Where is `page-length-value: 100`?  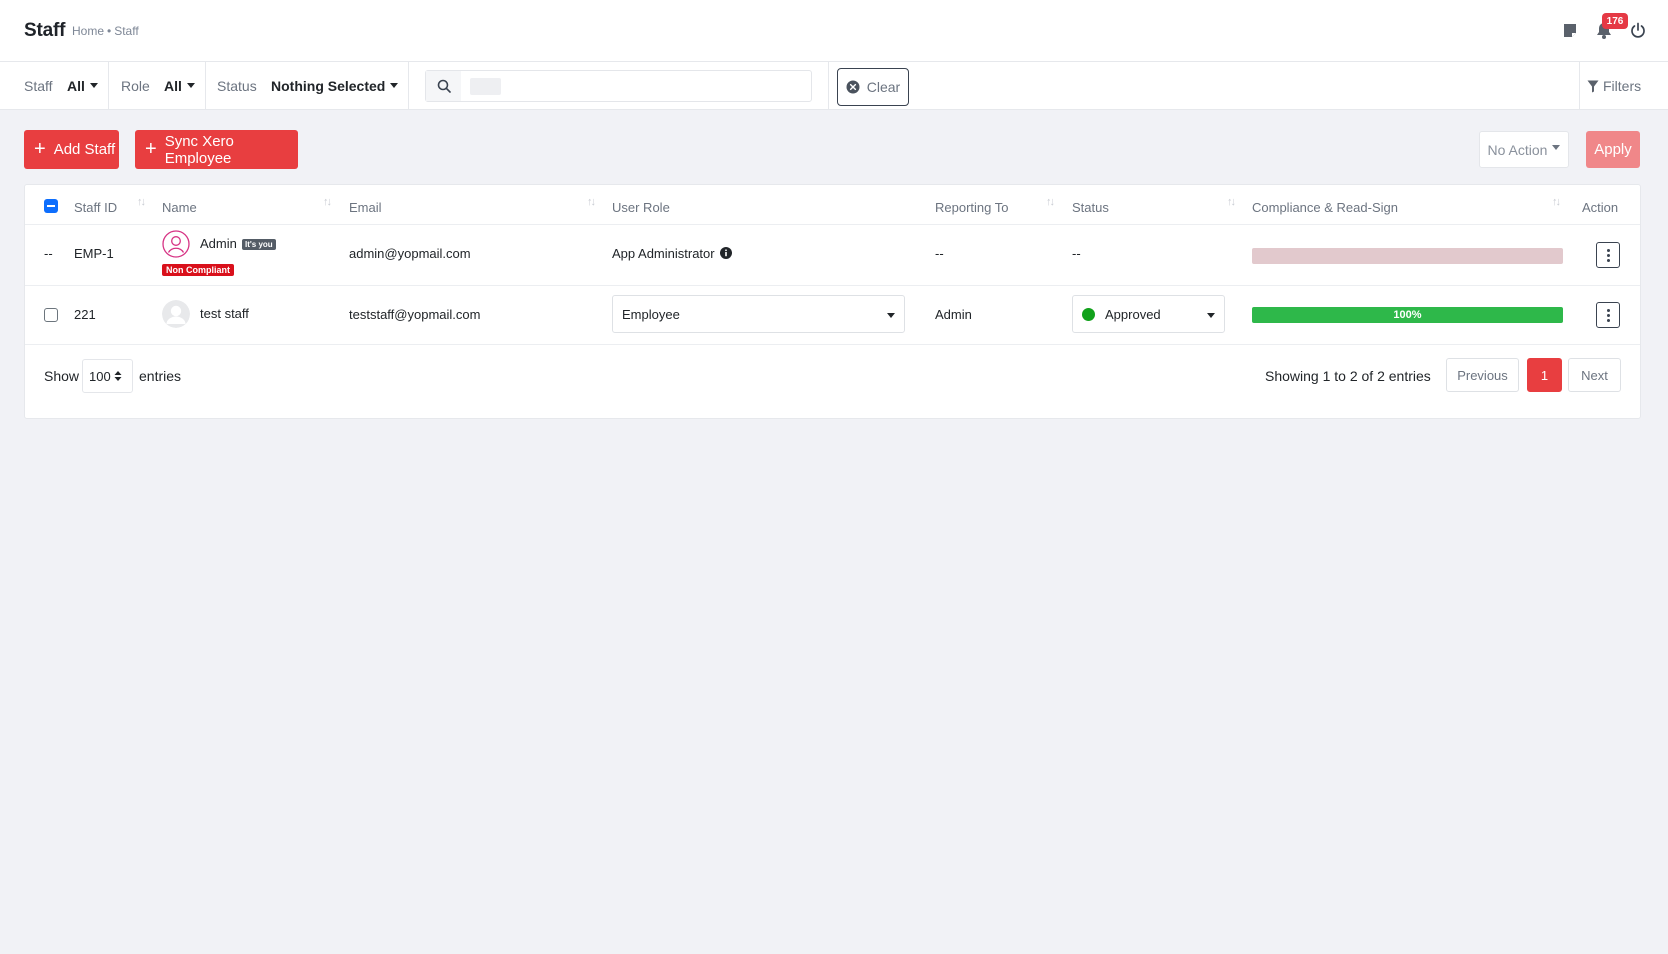
page-length-value: 100 is located at coordinates (100, 376).